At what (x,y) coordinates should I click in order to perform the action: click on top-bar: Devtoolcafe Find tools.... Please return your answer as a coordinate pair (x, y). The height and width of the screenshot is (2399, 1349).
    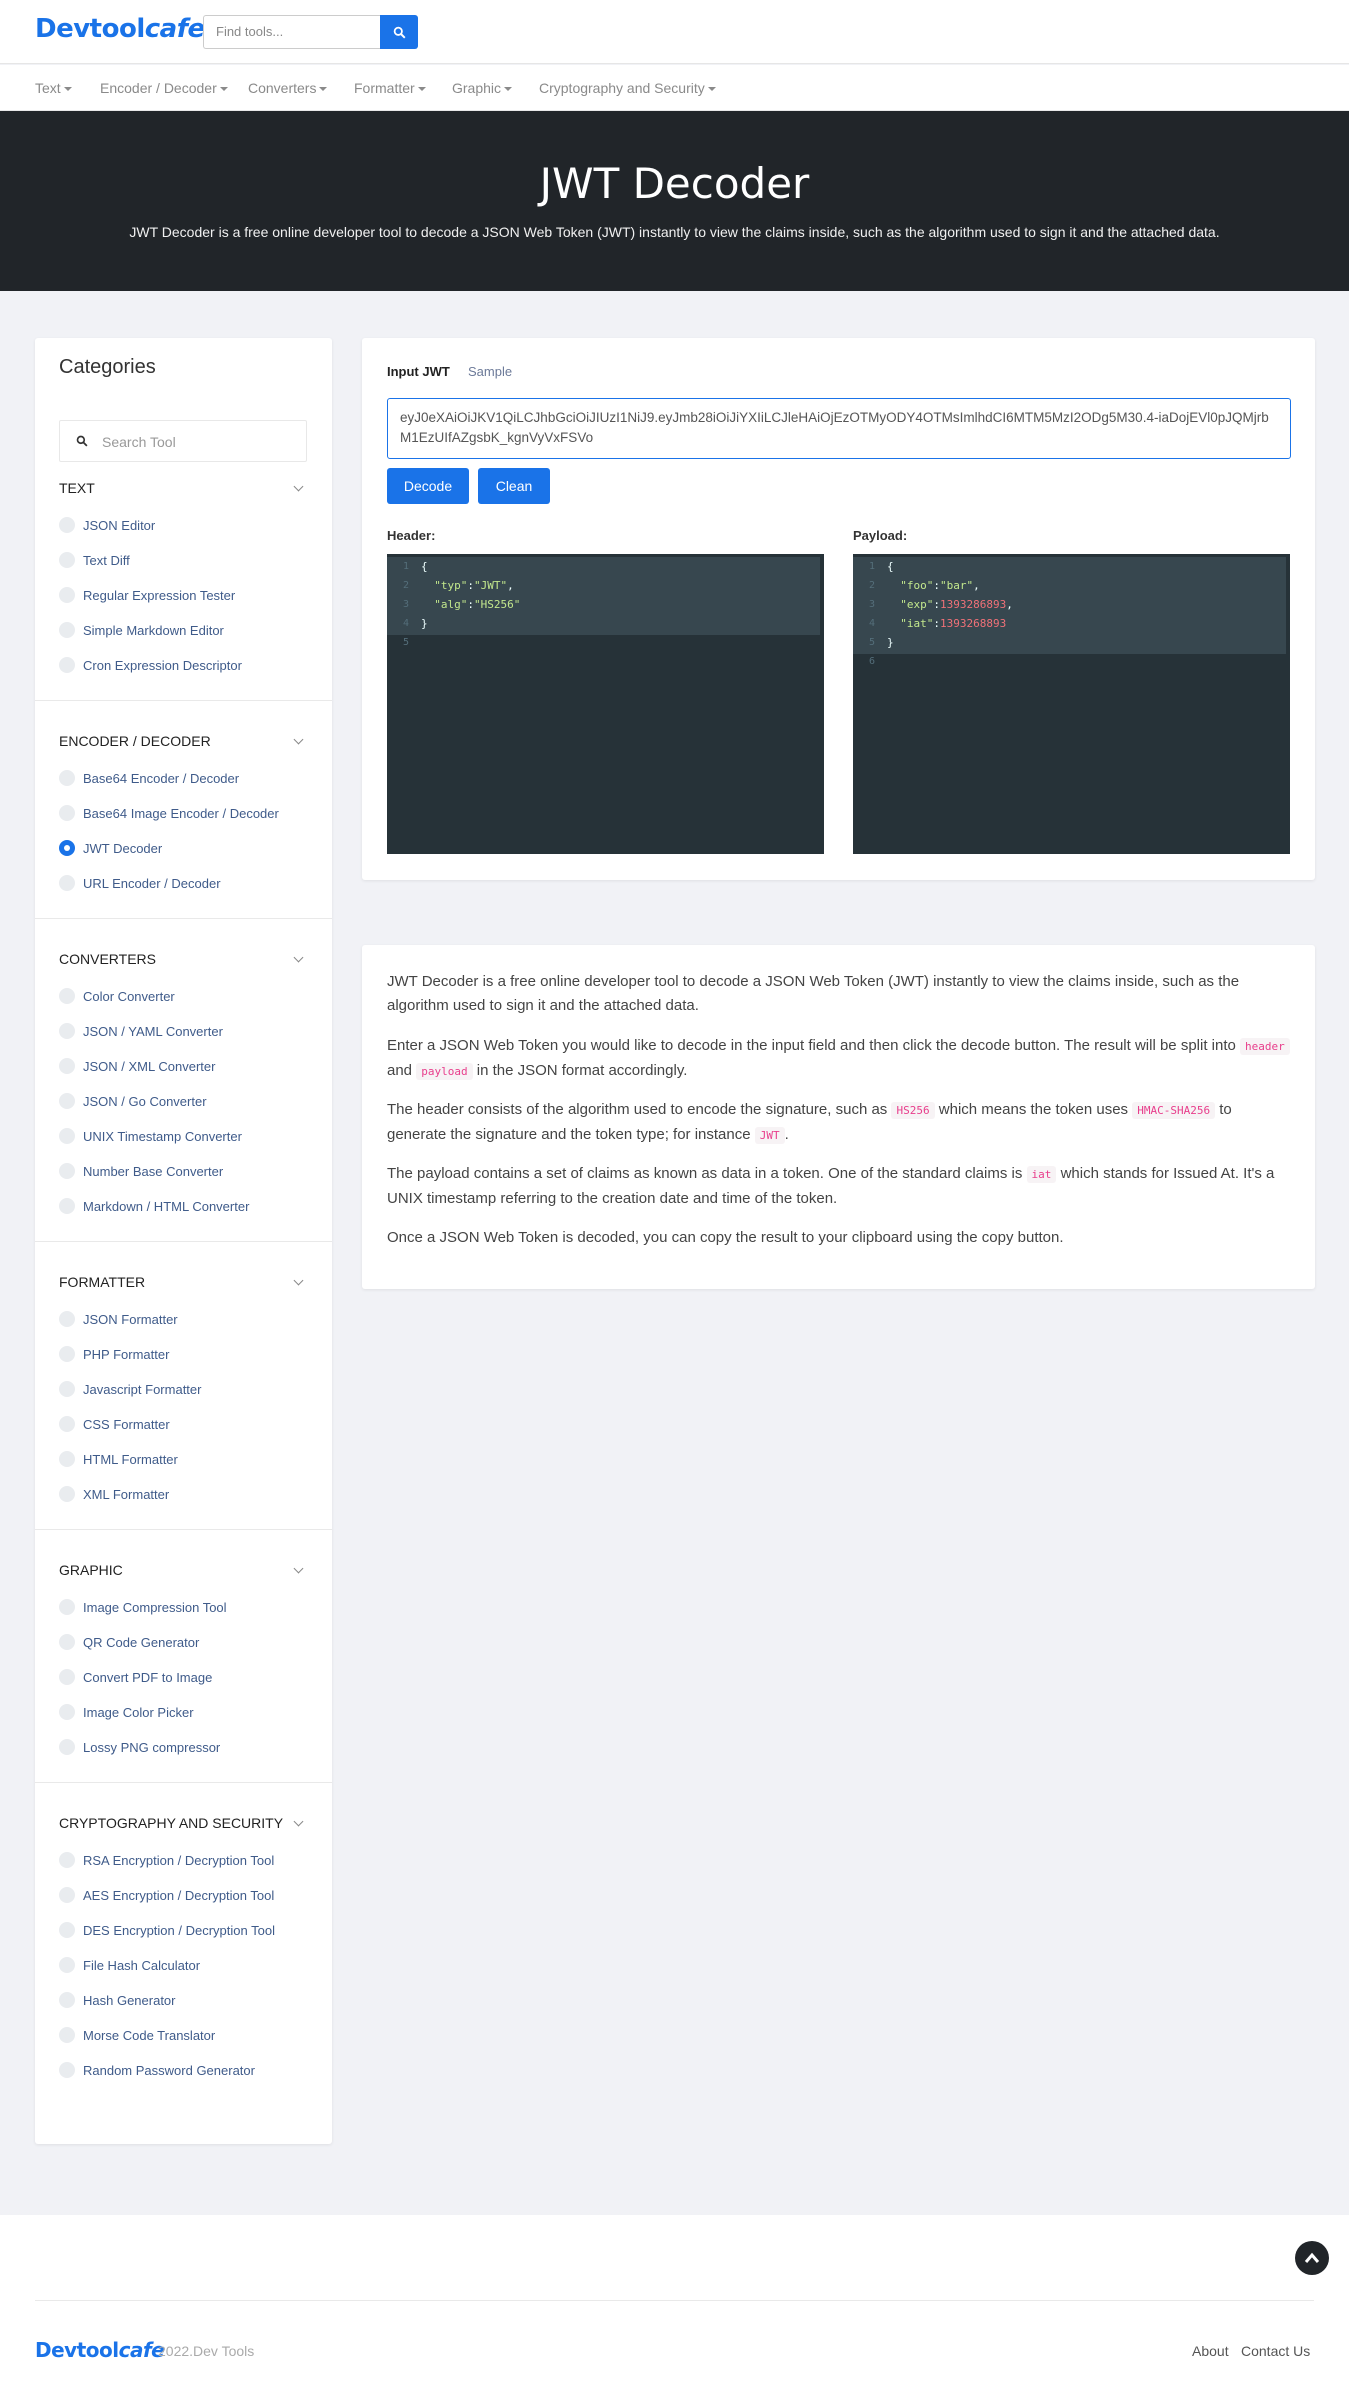
    Looking at the image, I should click on (674, 32).